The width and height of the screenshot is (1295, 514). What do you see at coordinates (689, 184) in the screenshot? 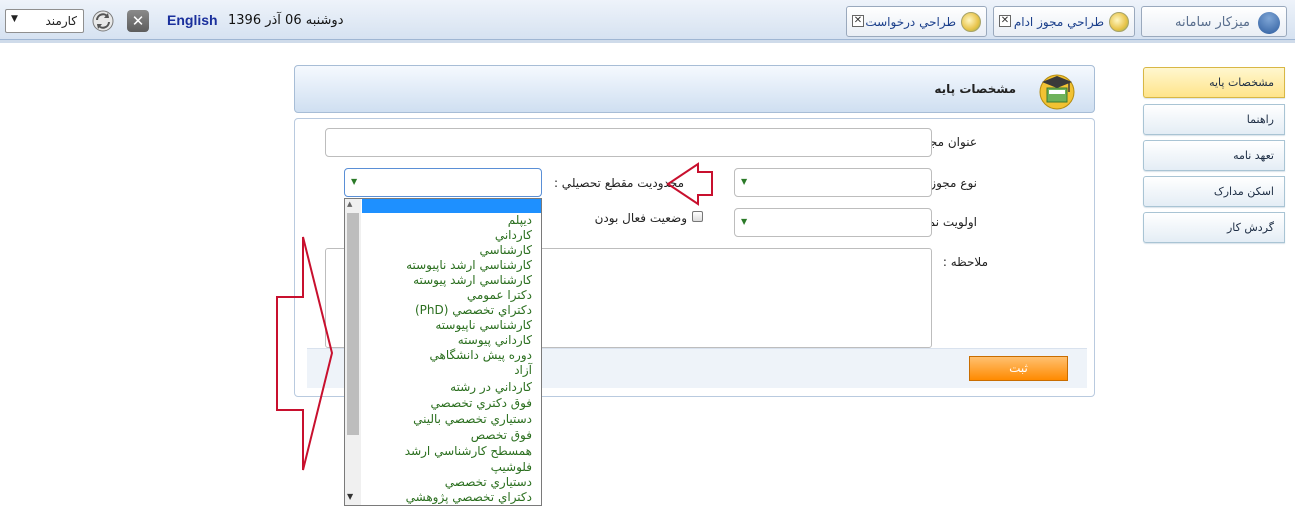
I see `annotation-arrow-left` at bounding box center [689, 184].